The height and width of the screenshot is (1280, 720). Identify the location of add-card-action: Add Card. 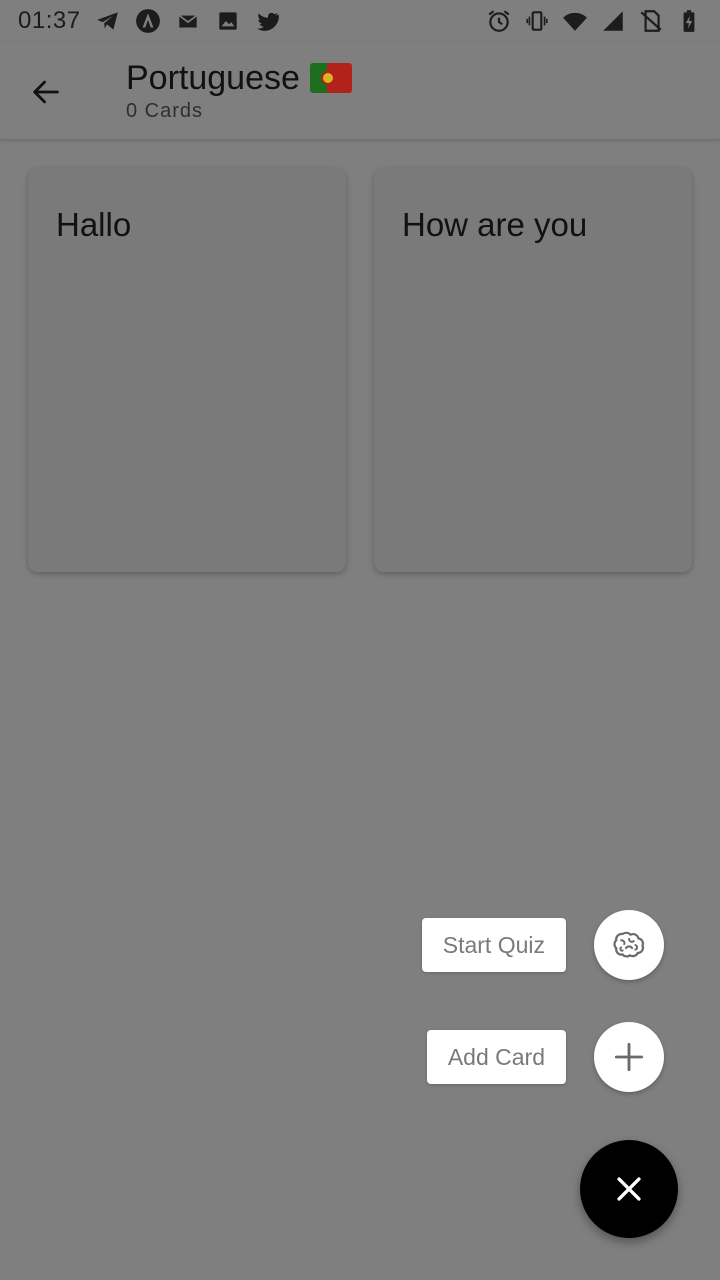
(545, 1057).